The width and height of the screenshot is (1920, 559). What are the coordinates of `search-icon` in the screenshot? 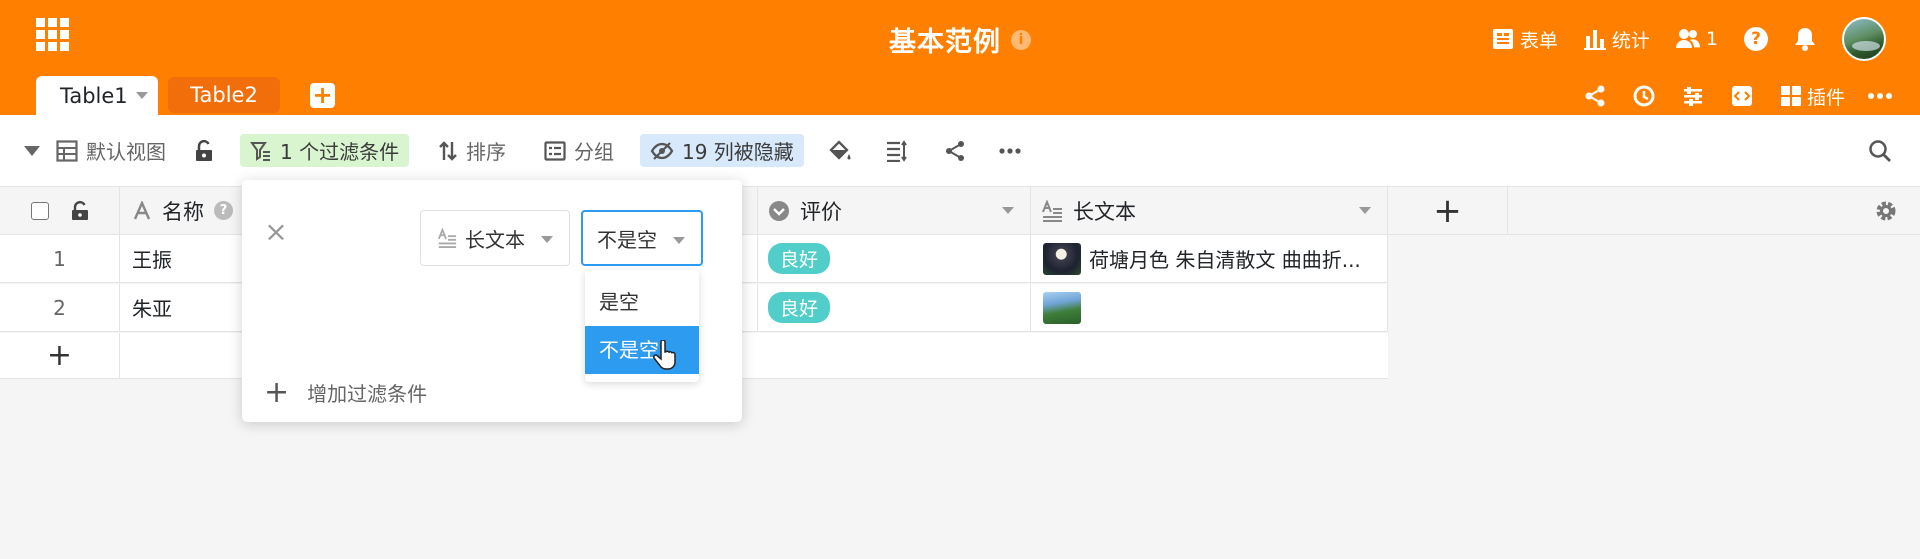 It's located at (1880, 150).